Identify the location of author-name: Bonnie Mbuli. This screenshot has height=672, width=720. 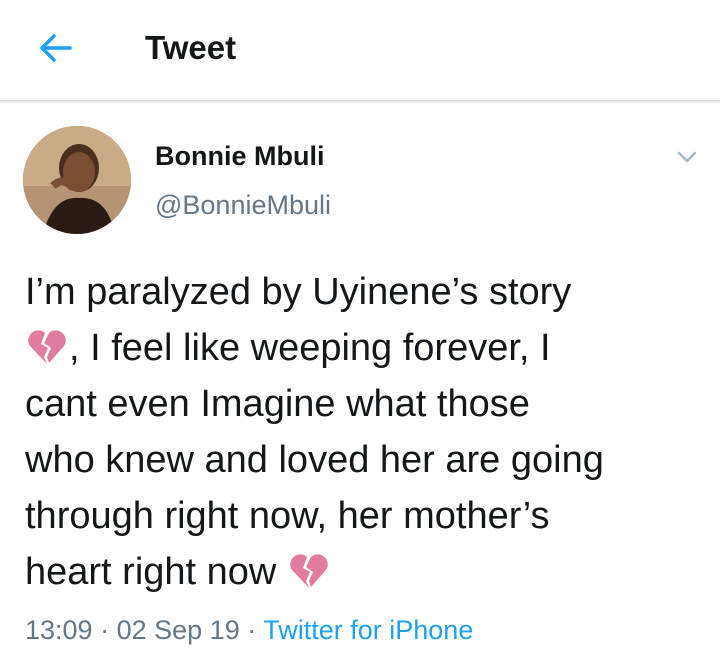
(239, 156).